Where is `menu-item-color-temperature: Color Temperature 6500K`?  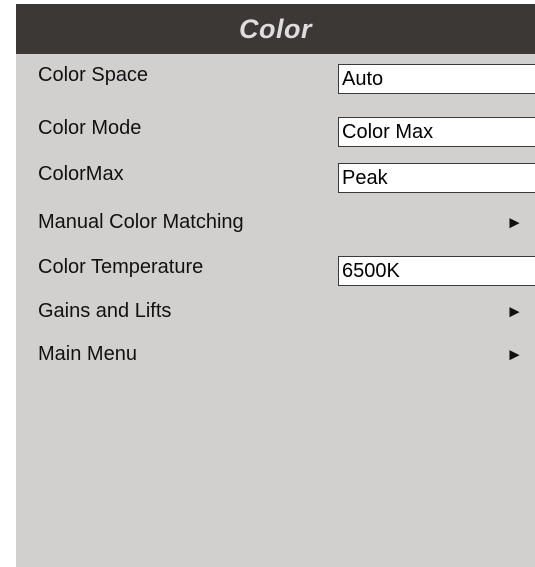
menu-item-color-temperature: Color Temperature 6500K is located at coordinates (275, 269).